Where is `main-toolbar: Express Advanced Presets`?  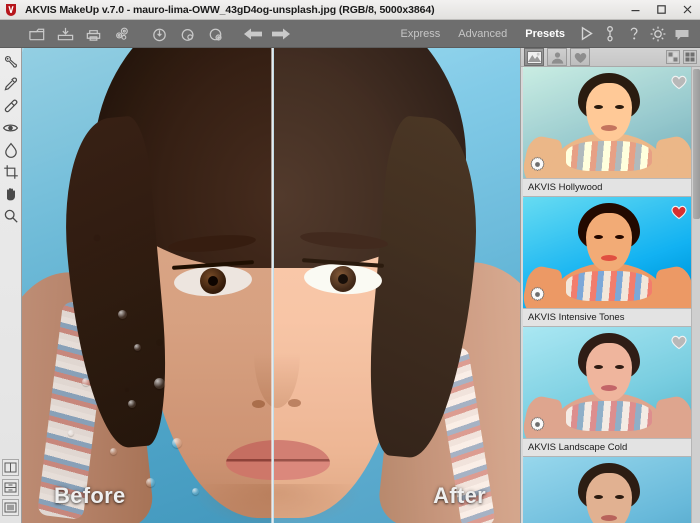
main-toolbar: Express Advanced Presets is located at coordinates (350, 34).